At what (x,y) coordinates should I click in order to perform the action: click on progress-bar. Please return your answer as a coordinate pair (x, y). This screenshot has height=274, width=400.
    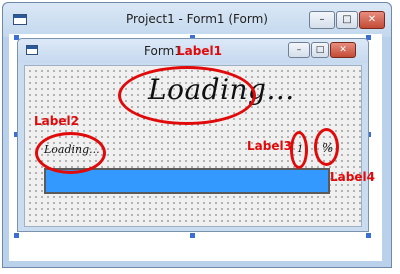
    Looking at the image, I should click on (187, 181).